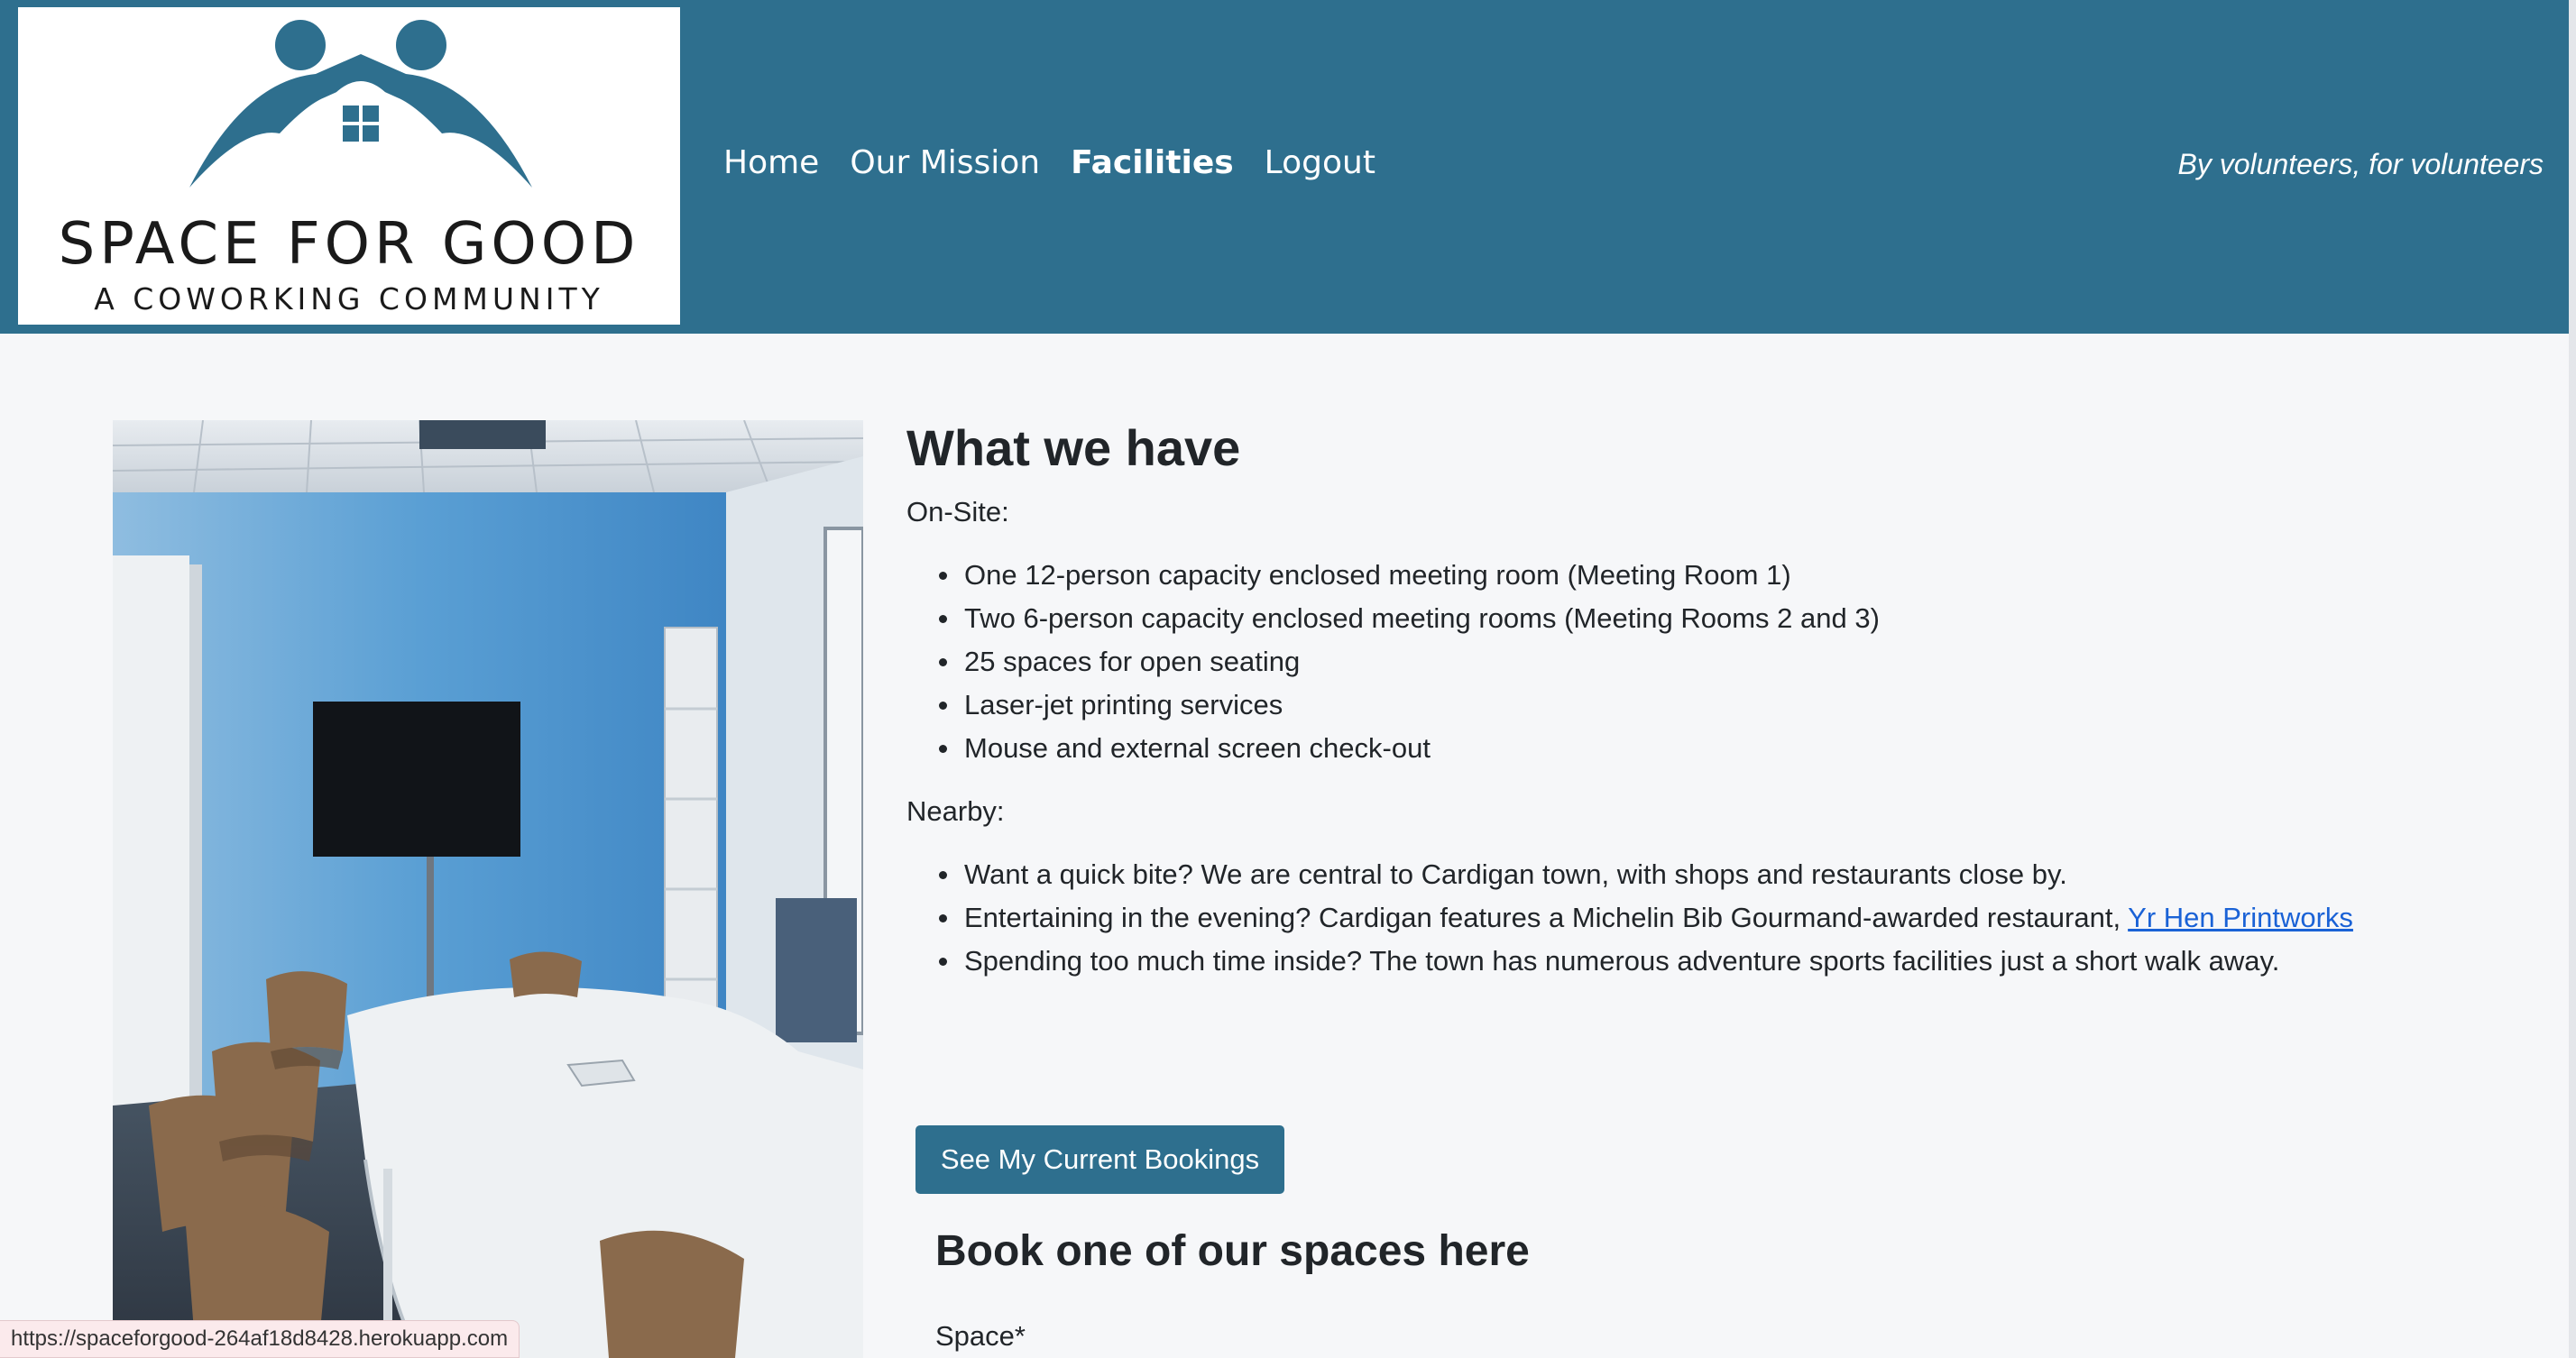 This screenshot has width=2576, height=1358. What do you see at coordinates (957, 512) in the screenshot?
I see `onsite-label: On-Site:` at bounding box center [957, 512].